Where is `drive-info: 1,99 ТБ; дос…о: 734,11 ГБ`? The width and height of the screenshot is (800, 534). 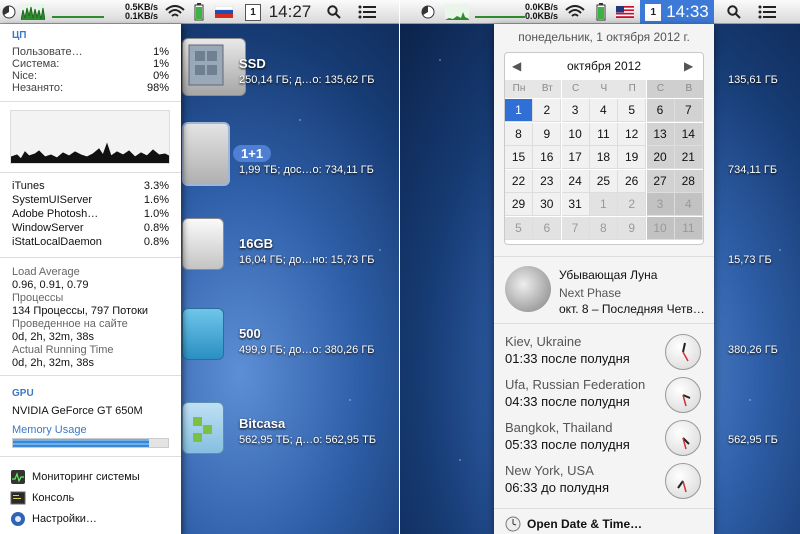
drive-info: 1,99 ТБ; дос…о: 734,11 ГБ is located at coordinates (306, 170).